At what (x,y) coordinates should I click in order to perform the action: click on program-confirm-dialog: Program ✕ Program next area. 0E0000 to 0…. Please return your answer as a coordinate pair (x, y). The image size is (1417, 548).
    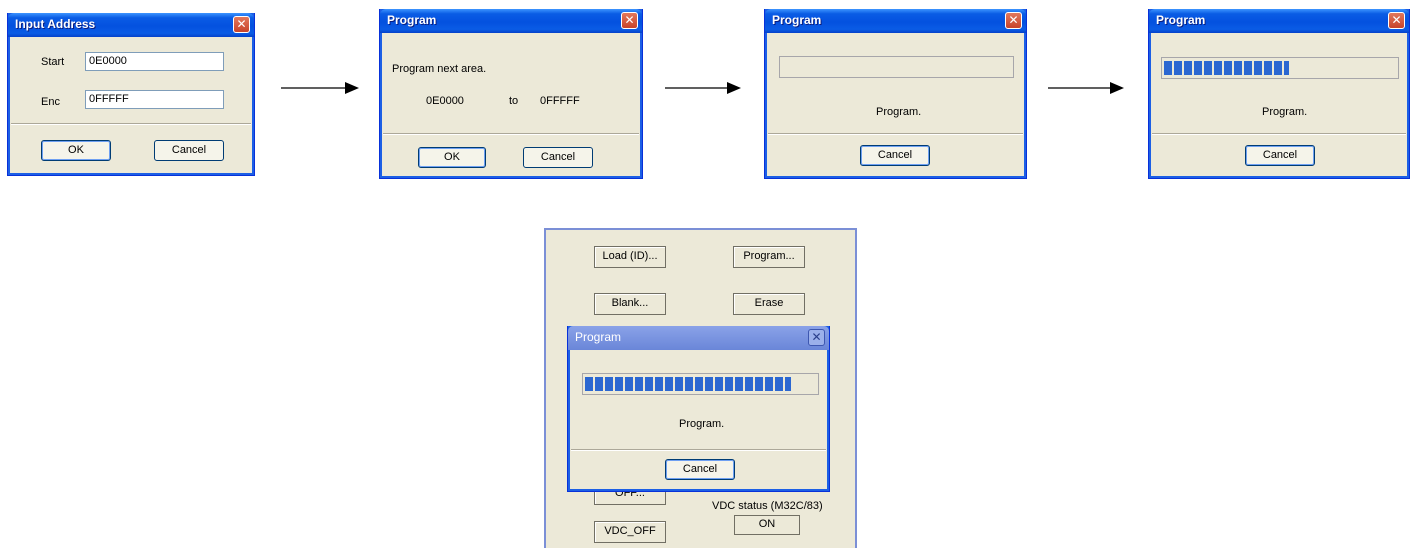
    Looking at the image, I should click on (511, 94).